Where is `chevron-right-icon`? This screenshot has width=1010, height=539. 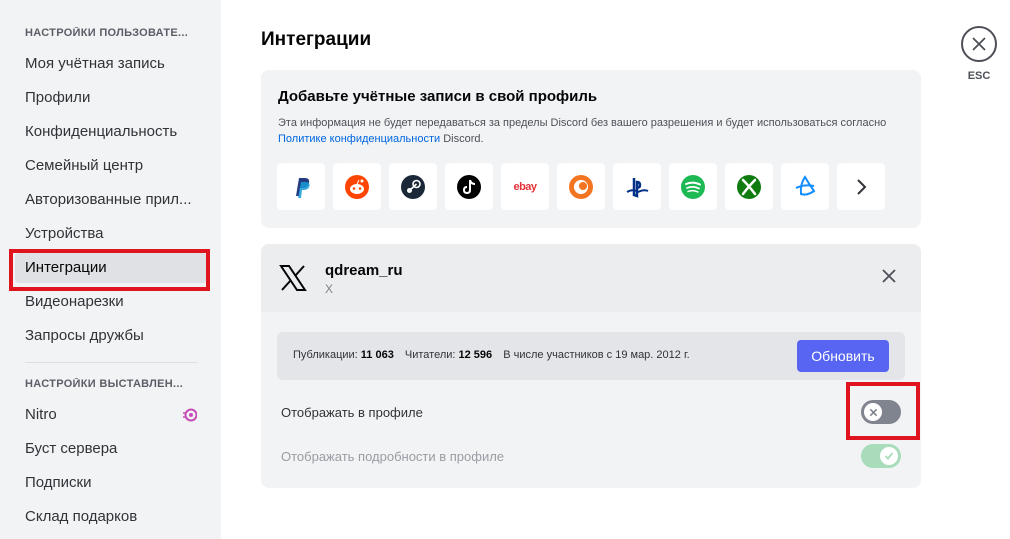 chevron-right-icon is located at coordinates (862, 186).